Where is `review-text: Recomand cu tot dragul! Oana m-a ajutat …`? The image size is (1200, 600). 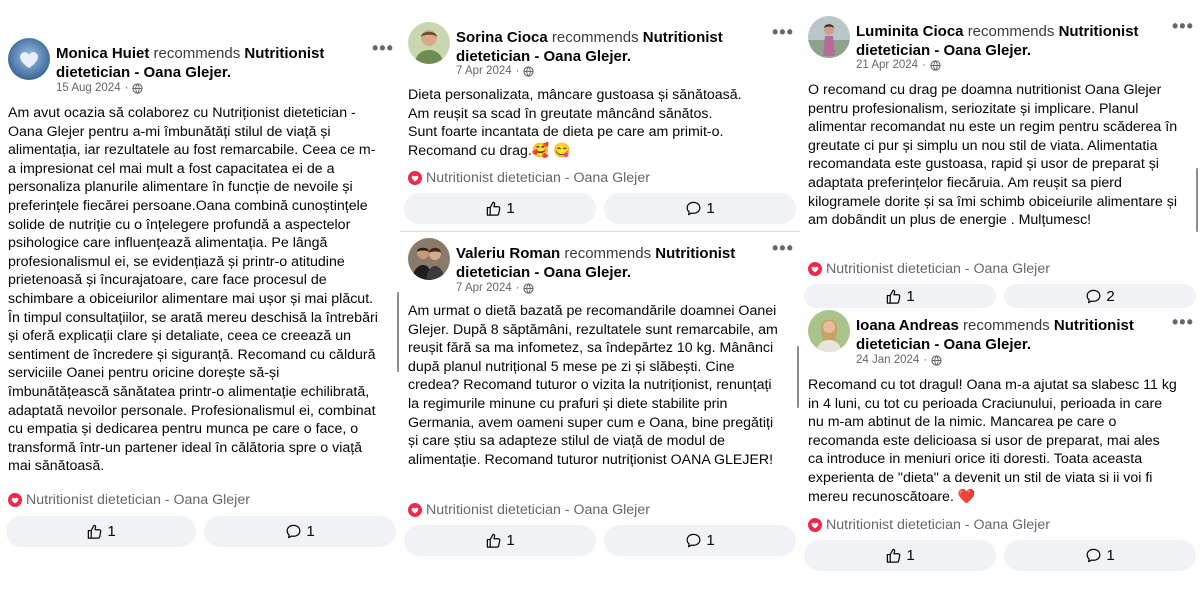 review-text: Recomand cu tot dragul! Oana m-a ajutat … is located at coordinates (992, 441).